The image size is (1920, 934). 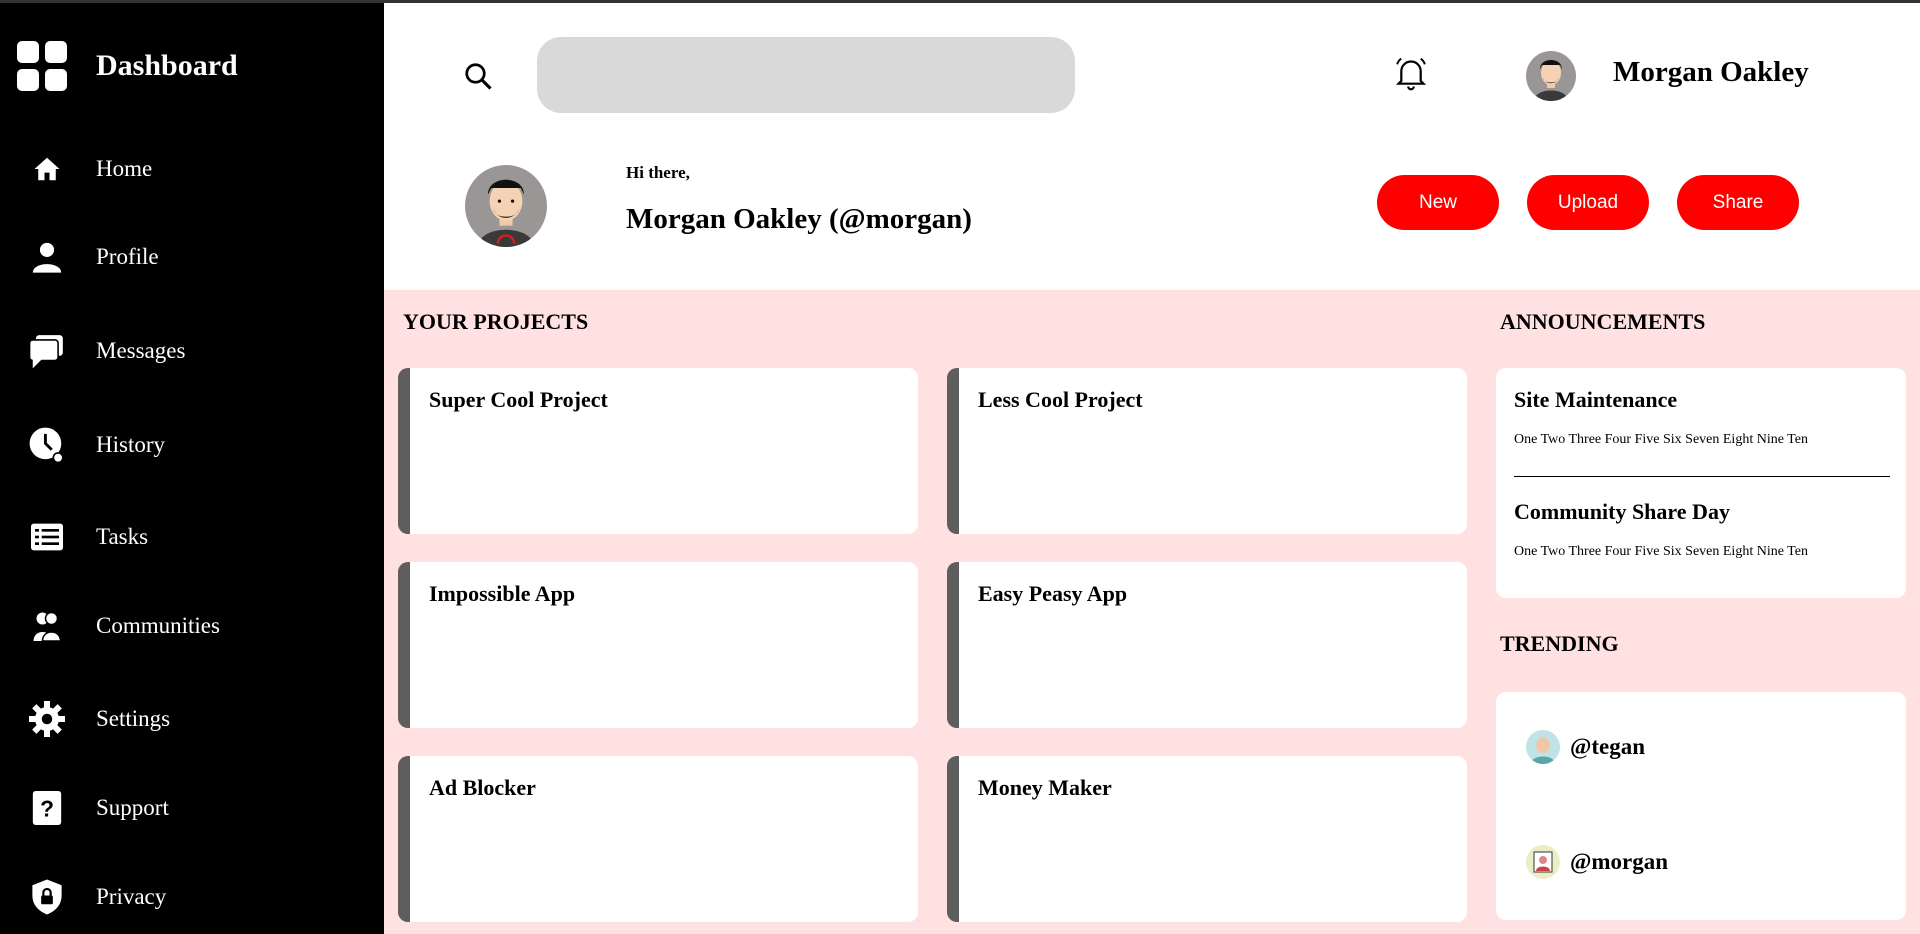 I want to click on sidebar-item-messages: Messages, so click(x=106, y=351).